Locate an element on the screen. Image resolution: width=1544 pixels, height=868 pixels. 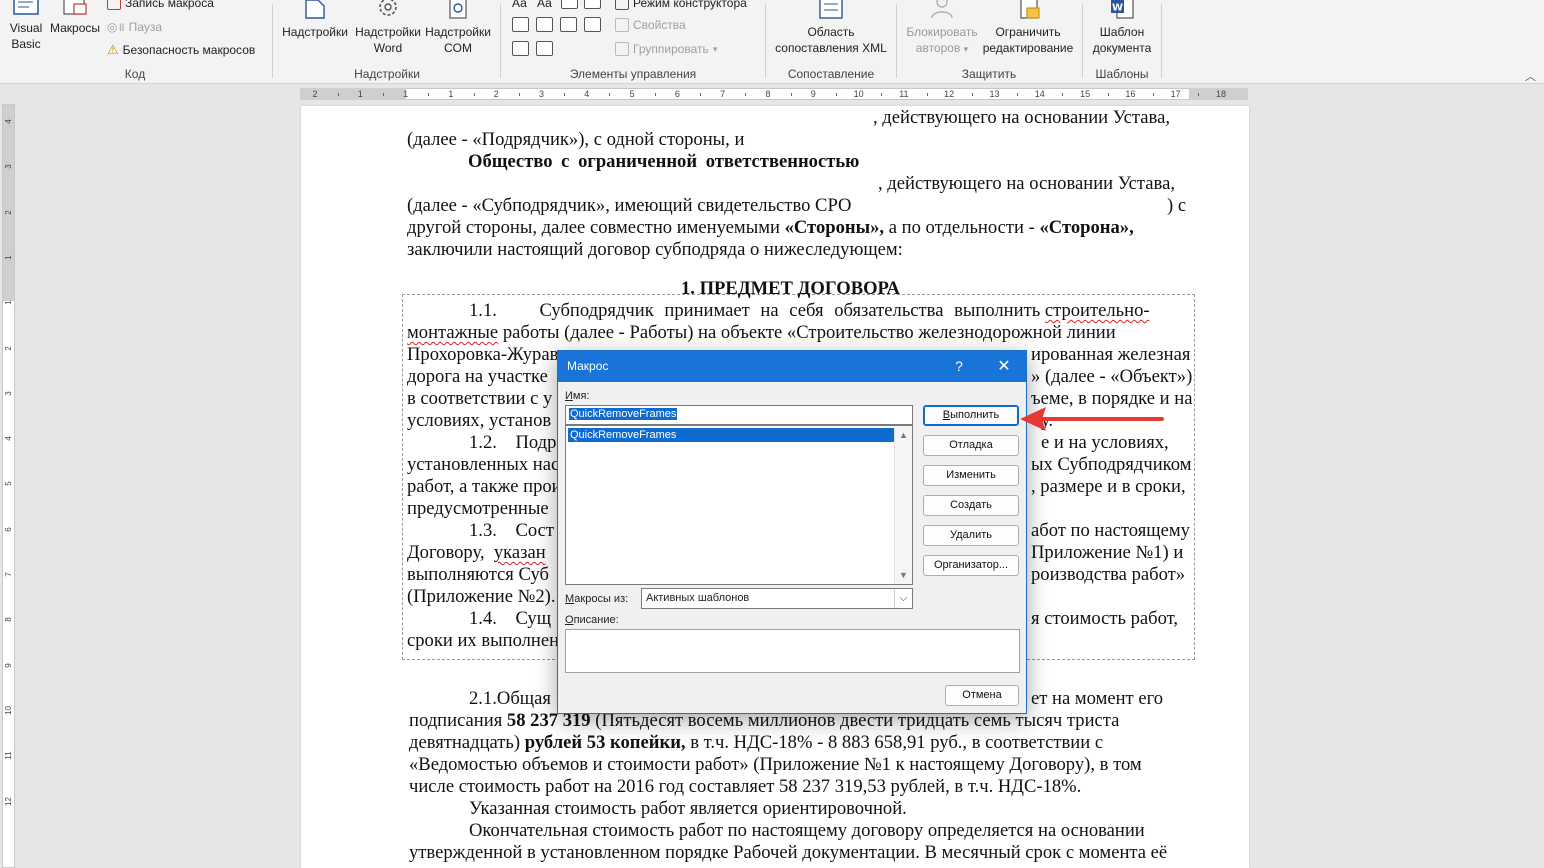
xml-mapping-label-1: Область is located at coordinates (831, 32).